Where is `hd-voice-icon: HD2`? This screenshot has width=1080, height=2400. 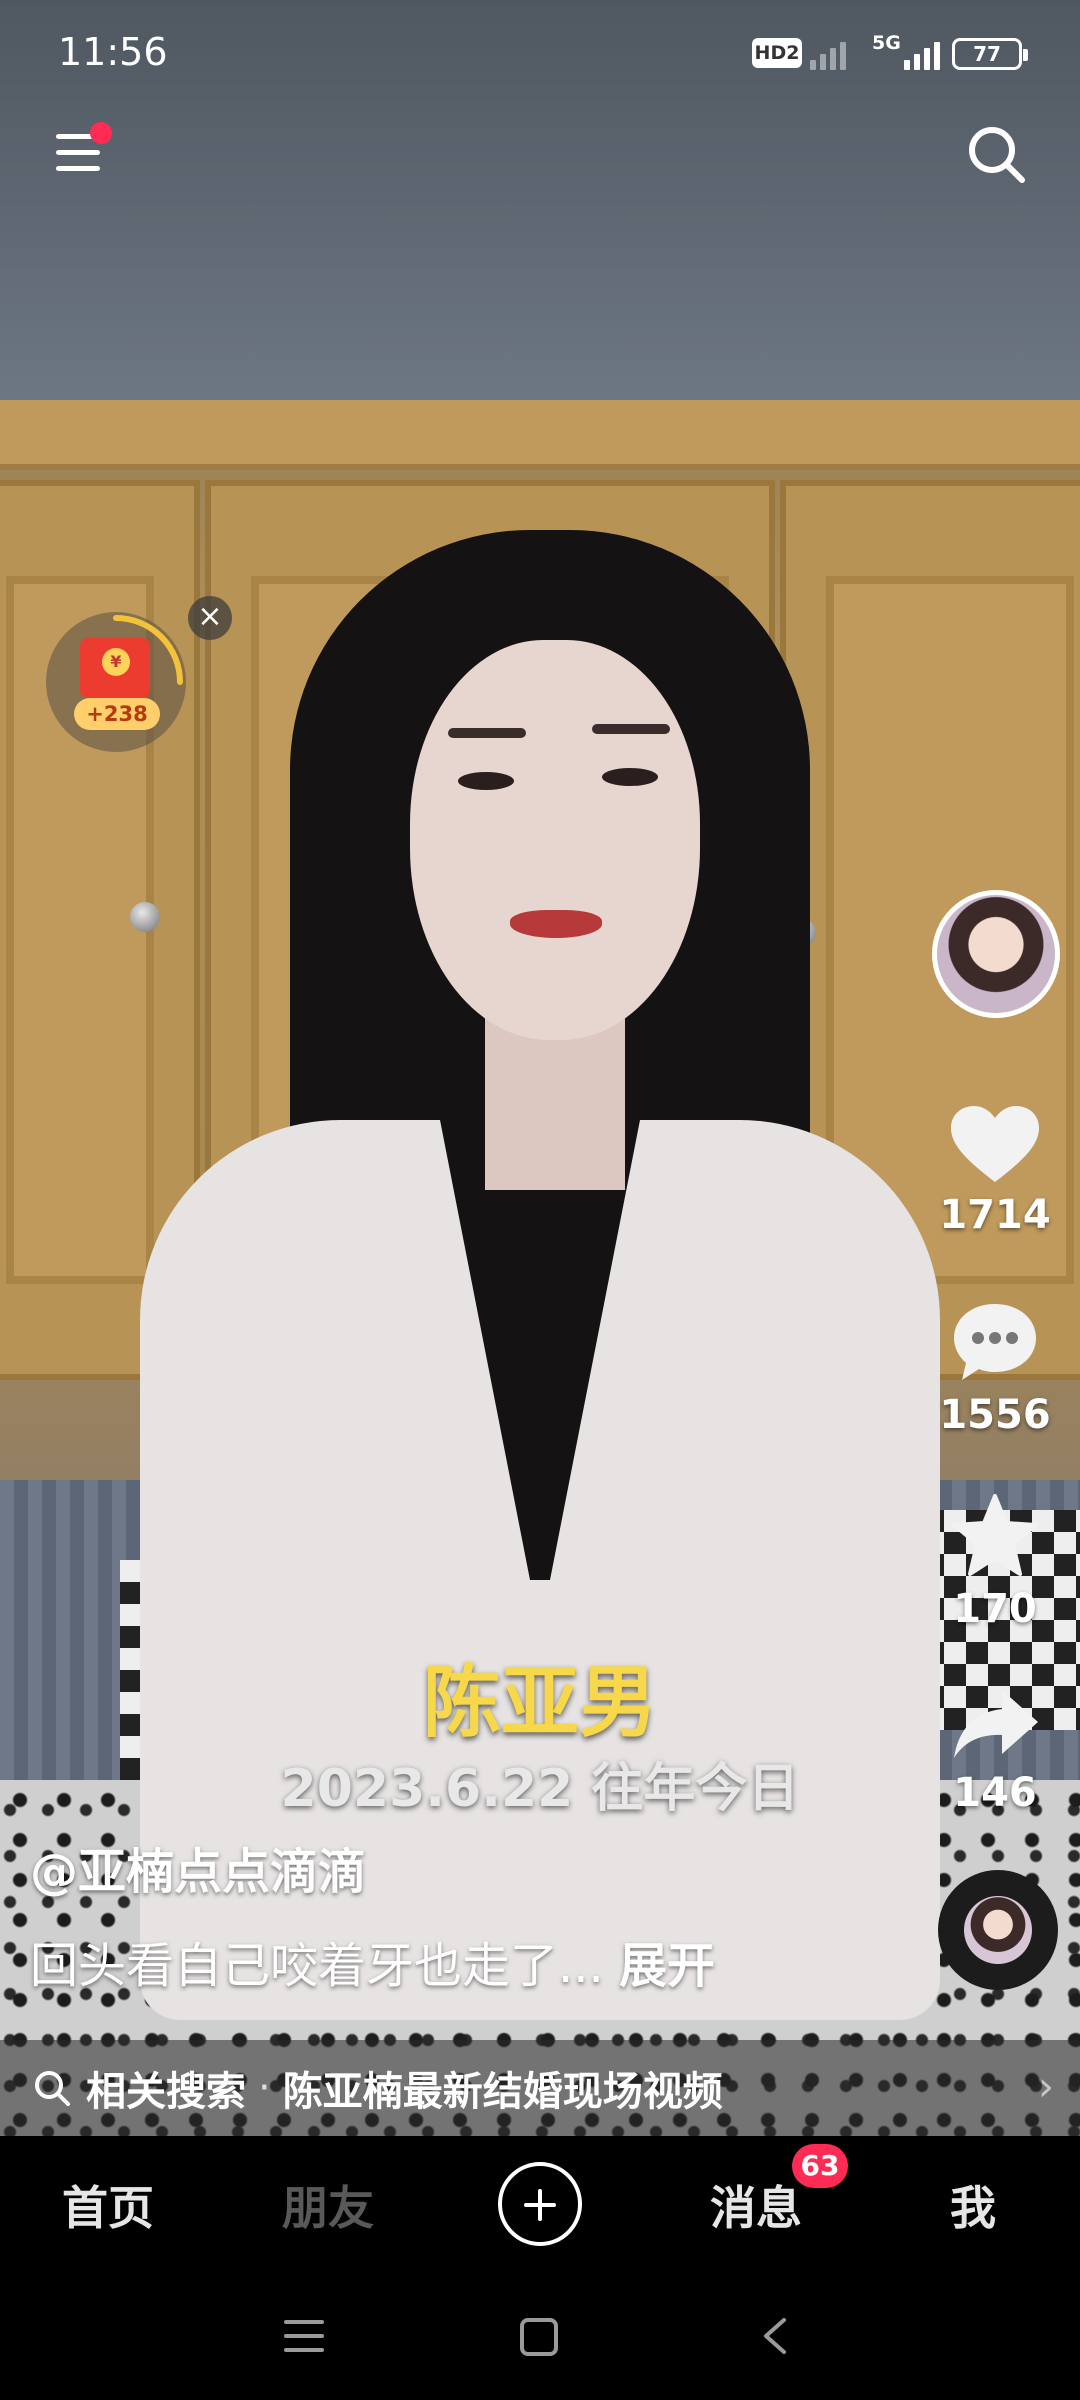
hd-voice-icon: HD2 is located at coordinates (777, 53).